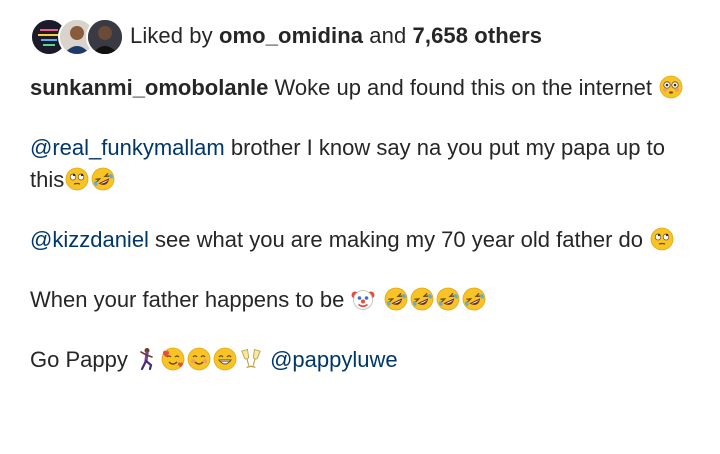 Image resolution: width=720 pixels, height=454 pixels. I want to click on likes-summary: Liked by omo_omidina and 7,658 others, so click(336, 36).